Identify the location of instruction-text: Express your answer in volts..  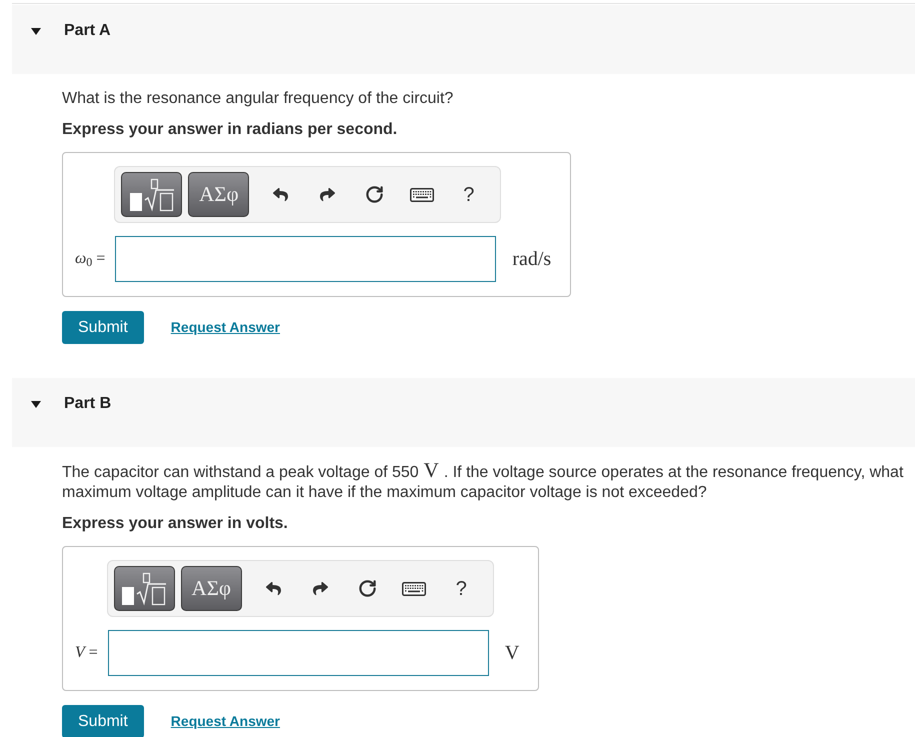
(175, 524).